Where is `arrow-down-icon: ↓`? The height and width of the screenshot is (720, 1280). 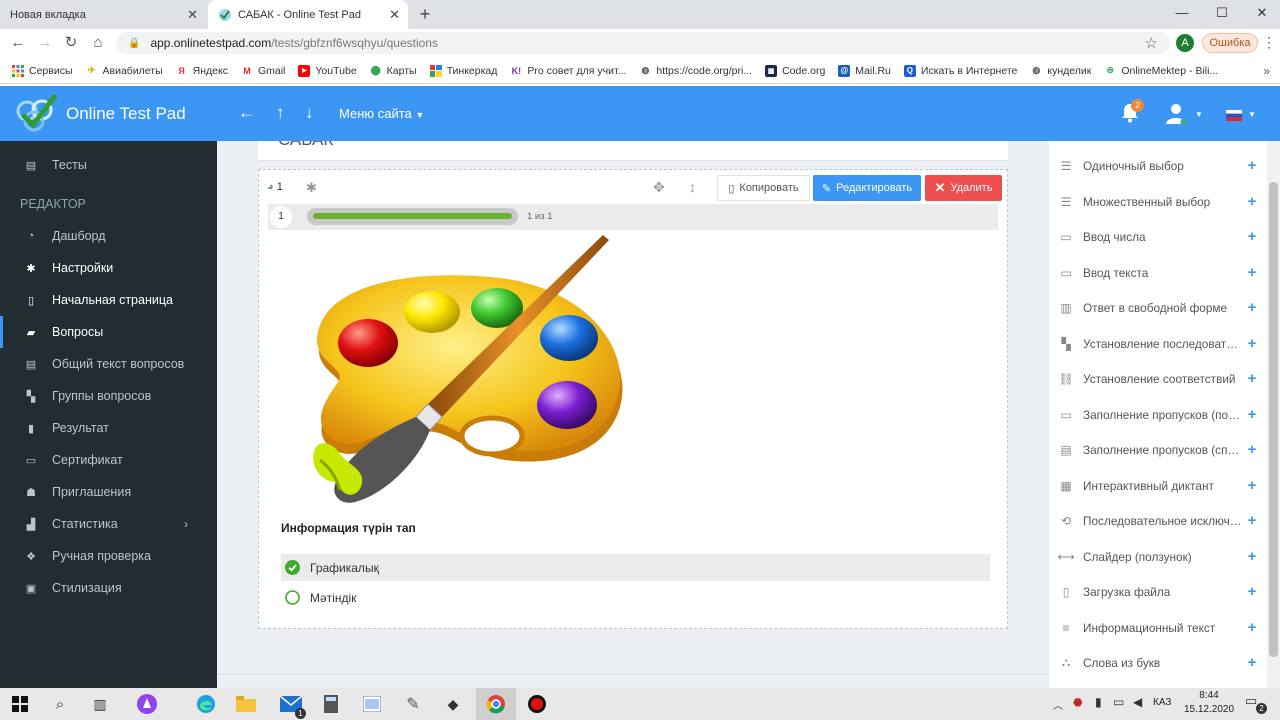
arrow-down-icon: ↓ is located at coordinates (309, 113).